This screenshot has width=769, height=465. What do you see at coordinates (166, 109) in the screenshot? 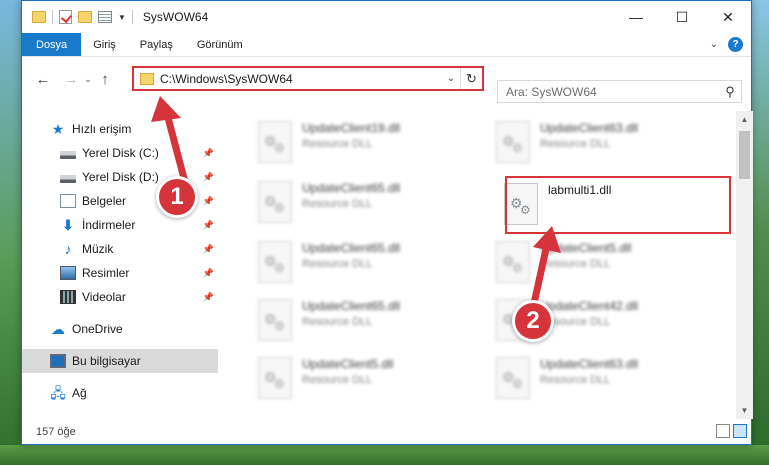
I see `arrow-1-head` at bounding box center [166, 109].